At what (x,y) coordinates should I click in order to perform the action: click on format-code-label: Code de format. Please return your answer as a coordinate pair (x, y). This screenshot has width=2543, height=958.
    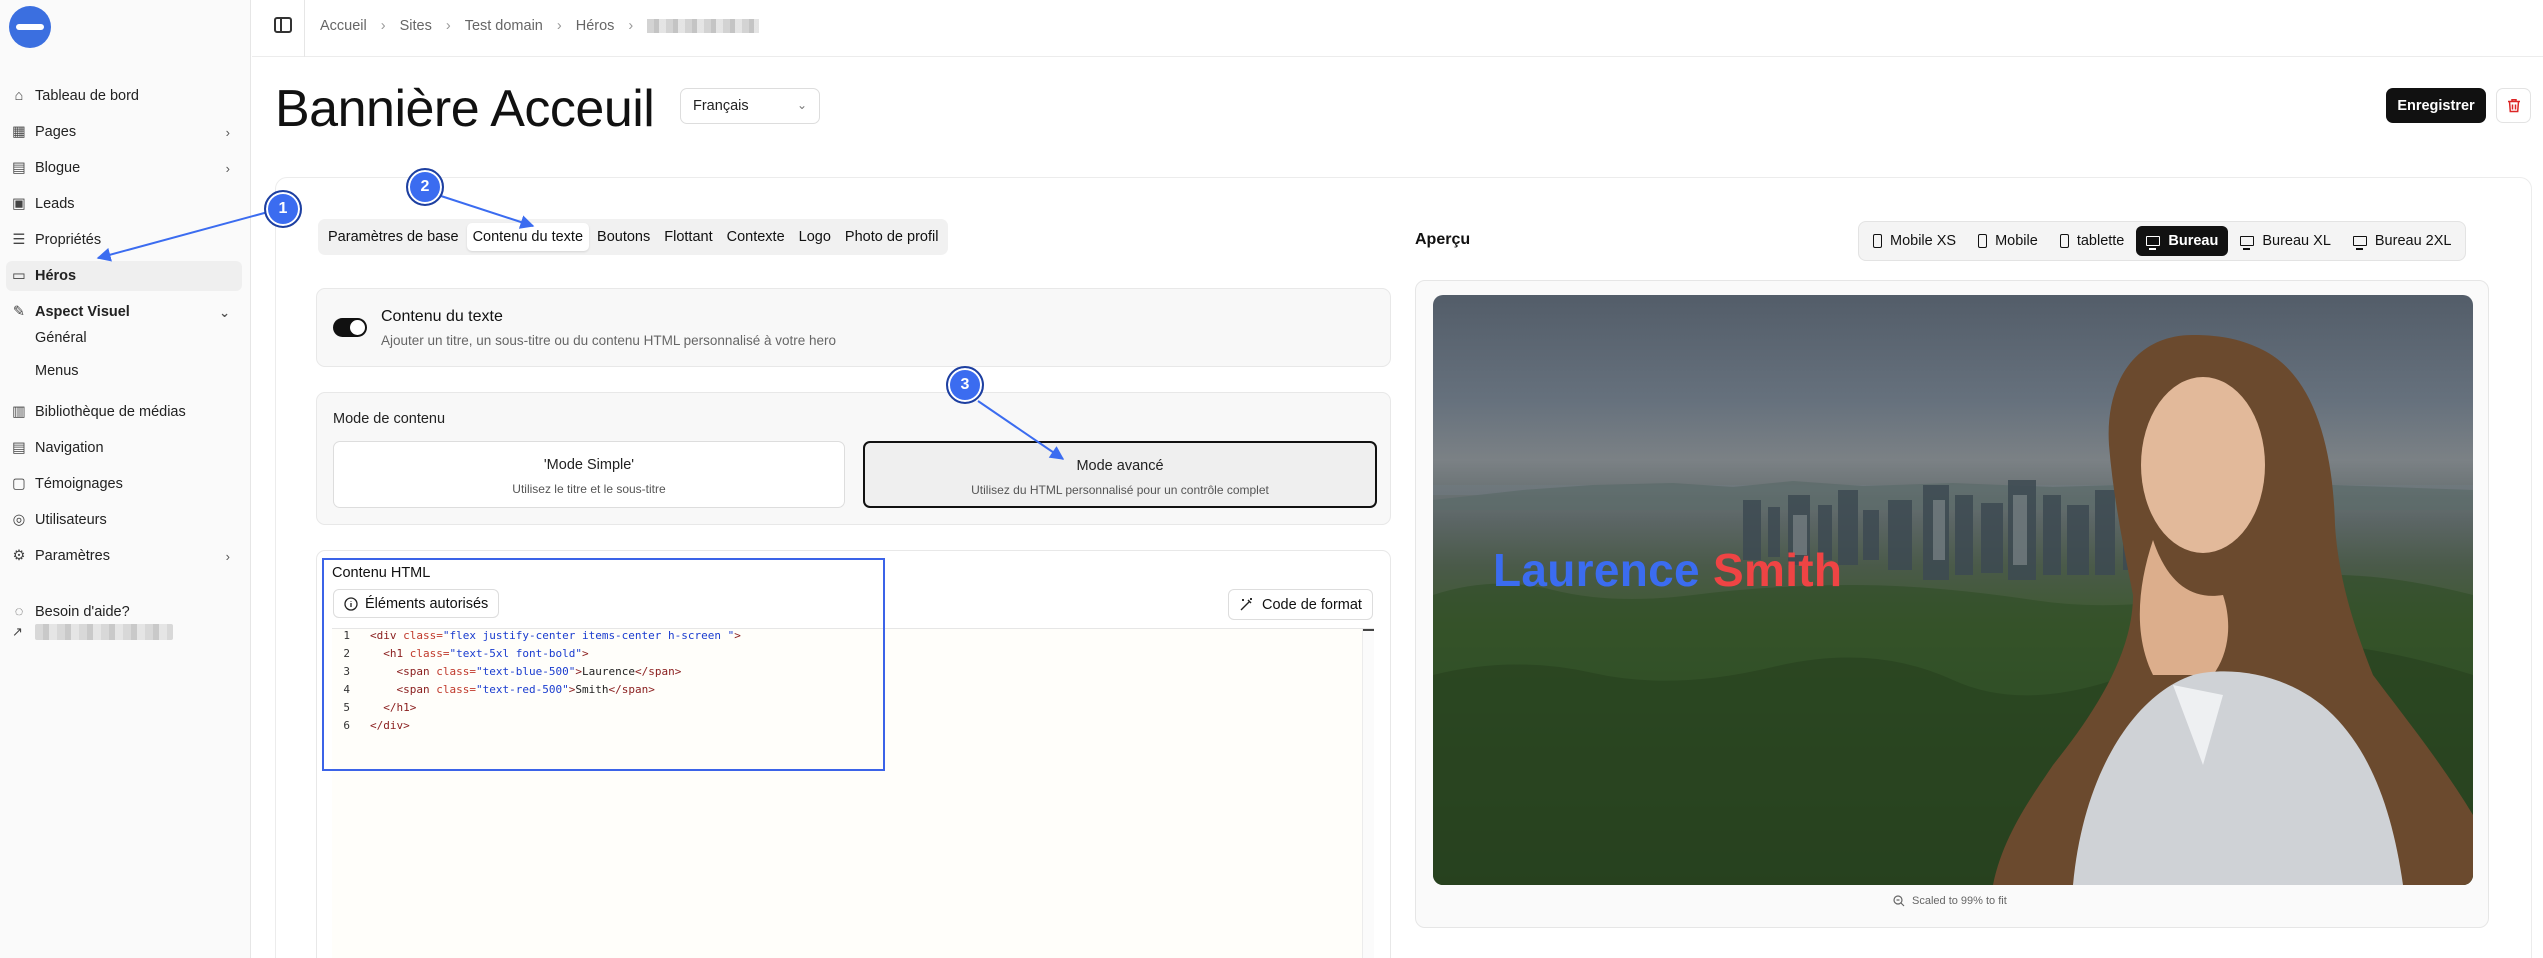
    Looking at the image, I should click on (1312, 604).